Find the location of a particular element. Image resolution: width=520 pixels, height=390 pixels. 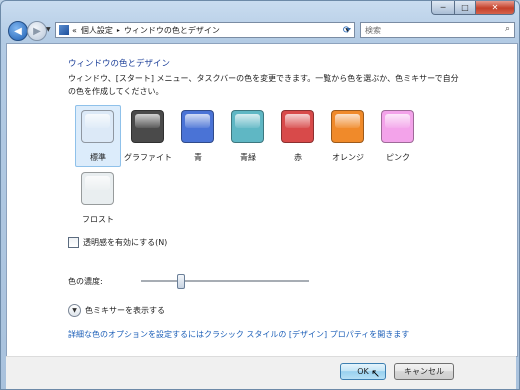

swatch-label: フロスト is located at coordinates (98, 219).